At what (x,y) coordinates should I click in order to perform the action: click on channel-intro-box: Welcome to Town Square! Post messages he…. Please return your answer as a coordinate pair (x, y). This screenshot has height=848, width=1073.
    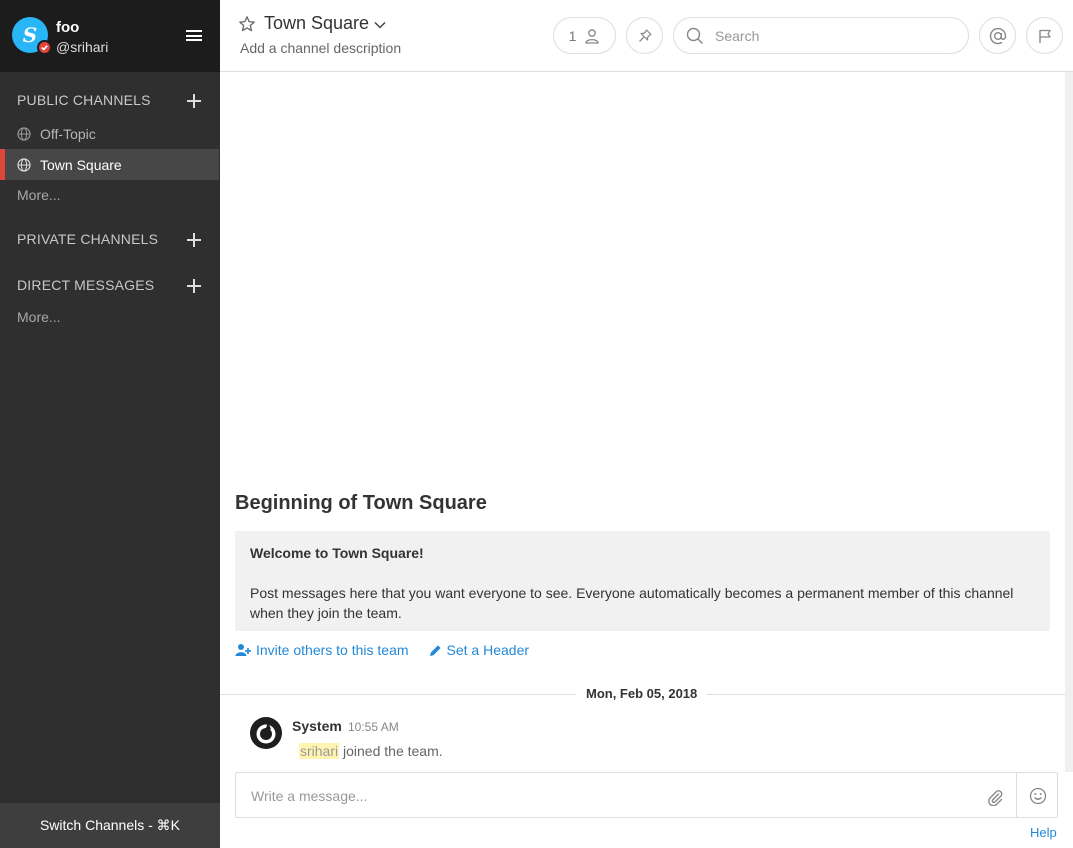
    Looking at the image, I should click on (642, 581).